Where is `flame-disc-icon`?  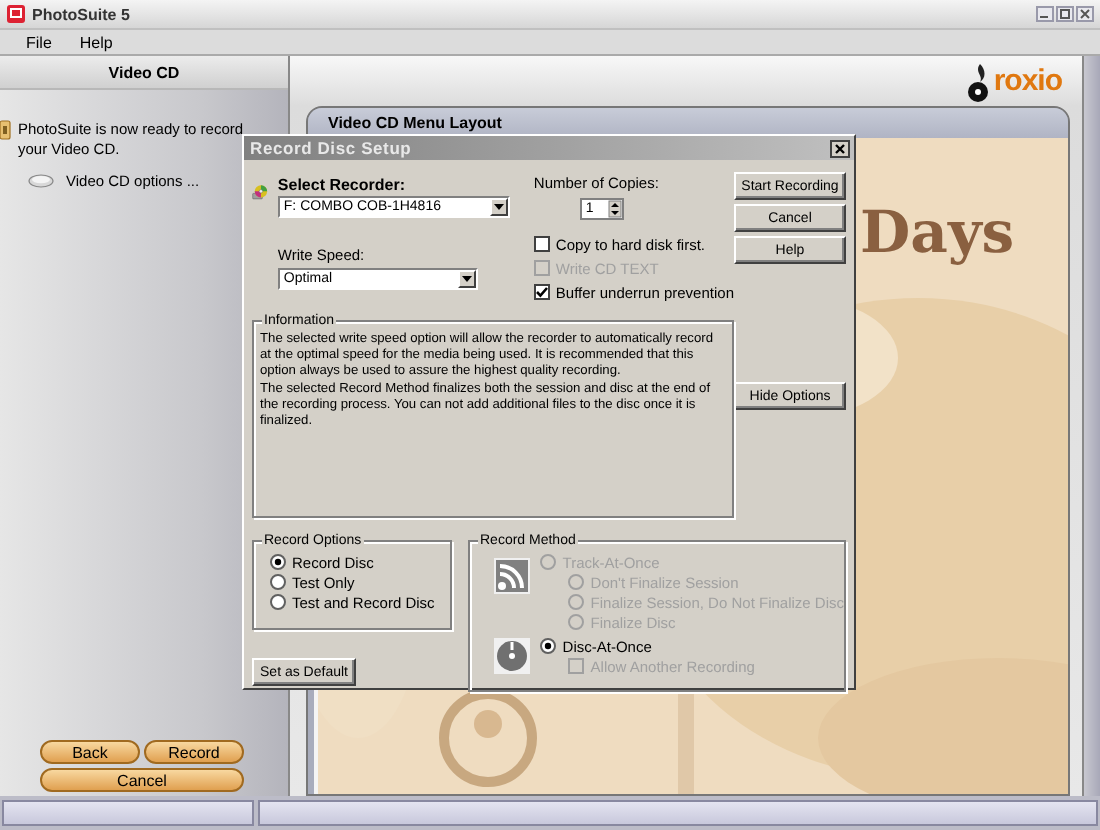
flame-disc-icon is located at coordinates (977, 81).